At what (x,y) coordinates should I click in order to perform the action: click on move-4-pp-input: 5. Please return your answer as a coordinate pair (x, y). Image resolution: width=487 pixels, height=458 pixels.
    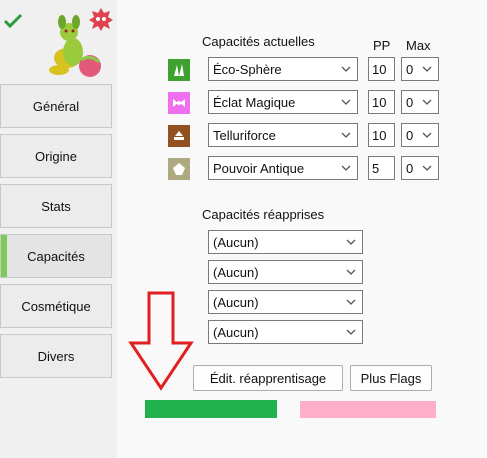
    Looking at the image, I should click on (381, 168).